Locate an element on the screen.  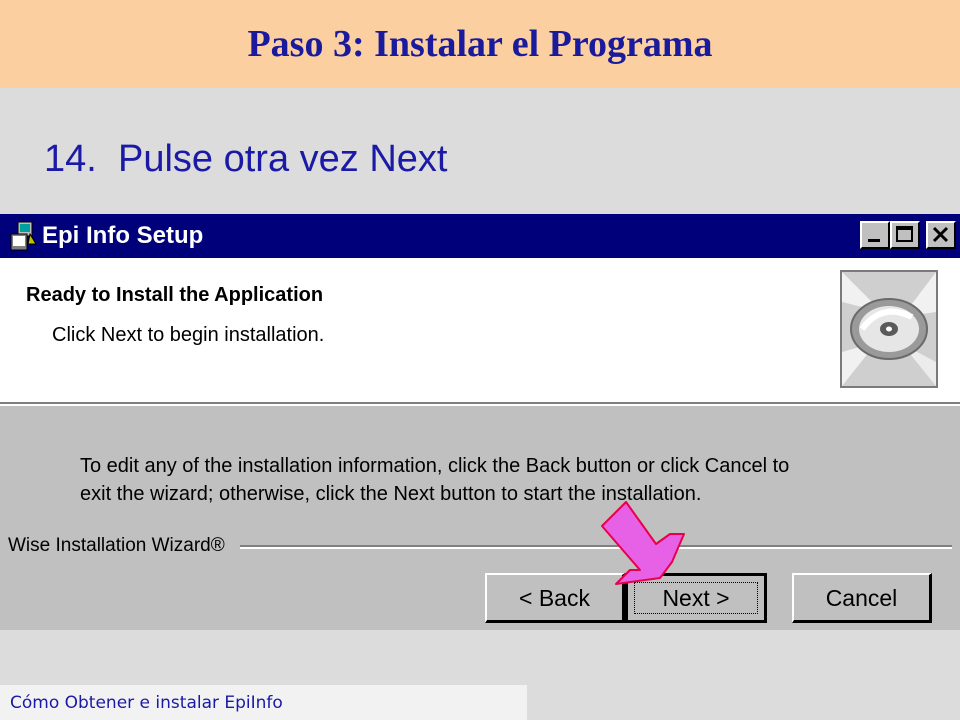
wizard-label: Wise Installation Wizard® is located at coordinates (118, 546).